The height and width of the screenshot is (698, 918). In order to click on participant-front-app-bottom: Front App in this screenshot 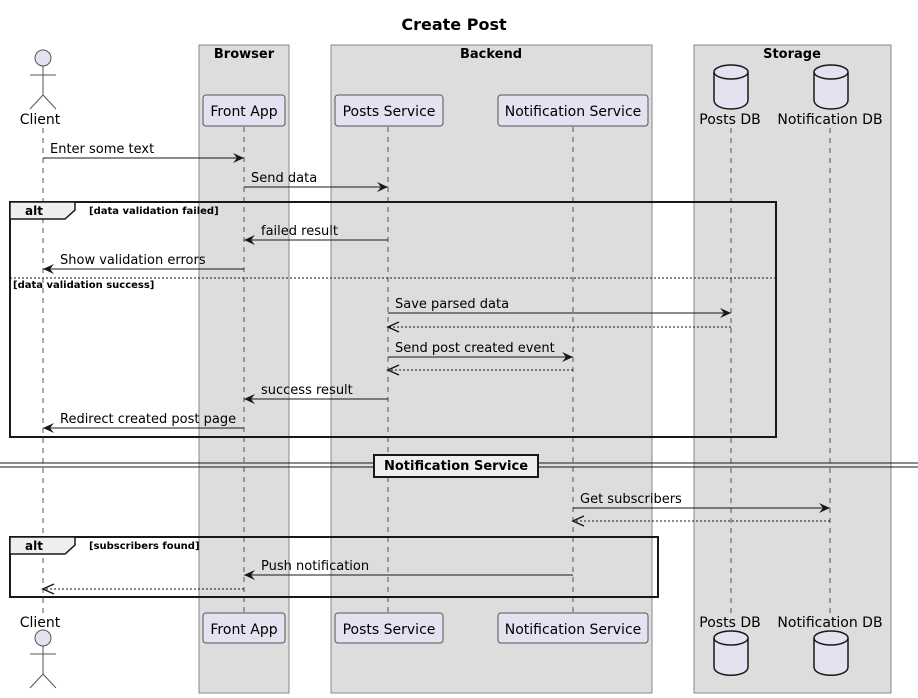, I will do `click(244, 628)`.